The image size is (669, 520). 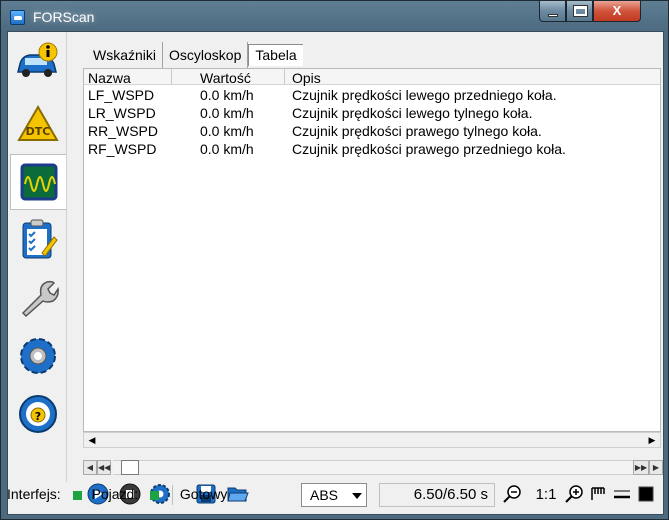 I want to click on sidebar: DTC ?, so click(x=37, y=257).